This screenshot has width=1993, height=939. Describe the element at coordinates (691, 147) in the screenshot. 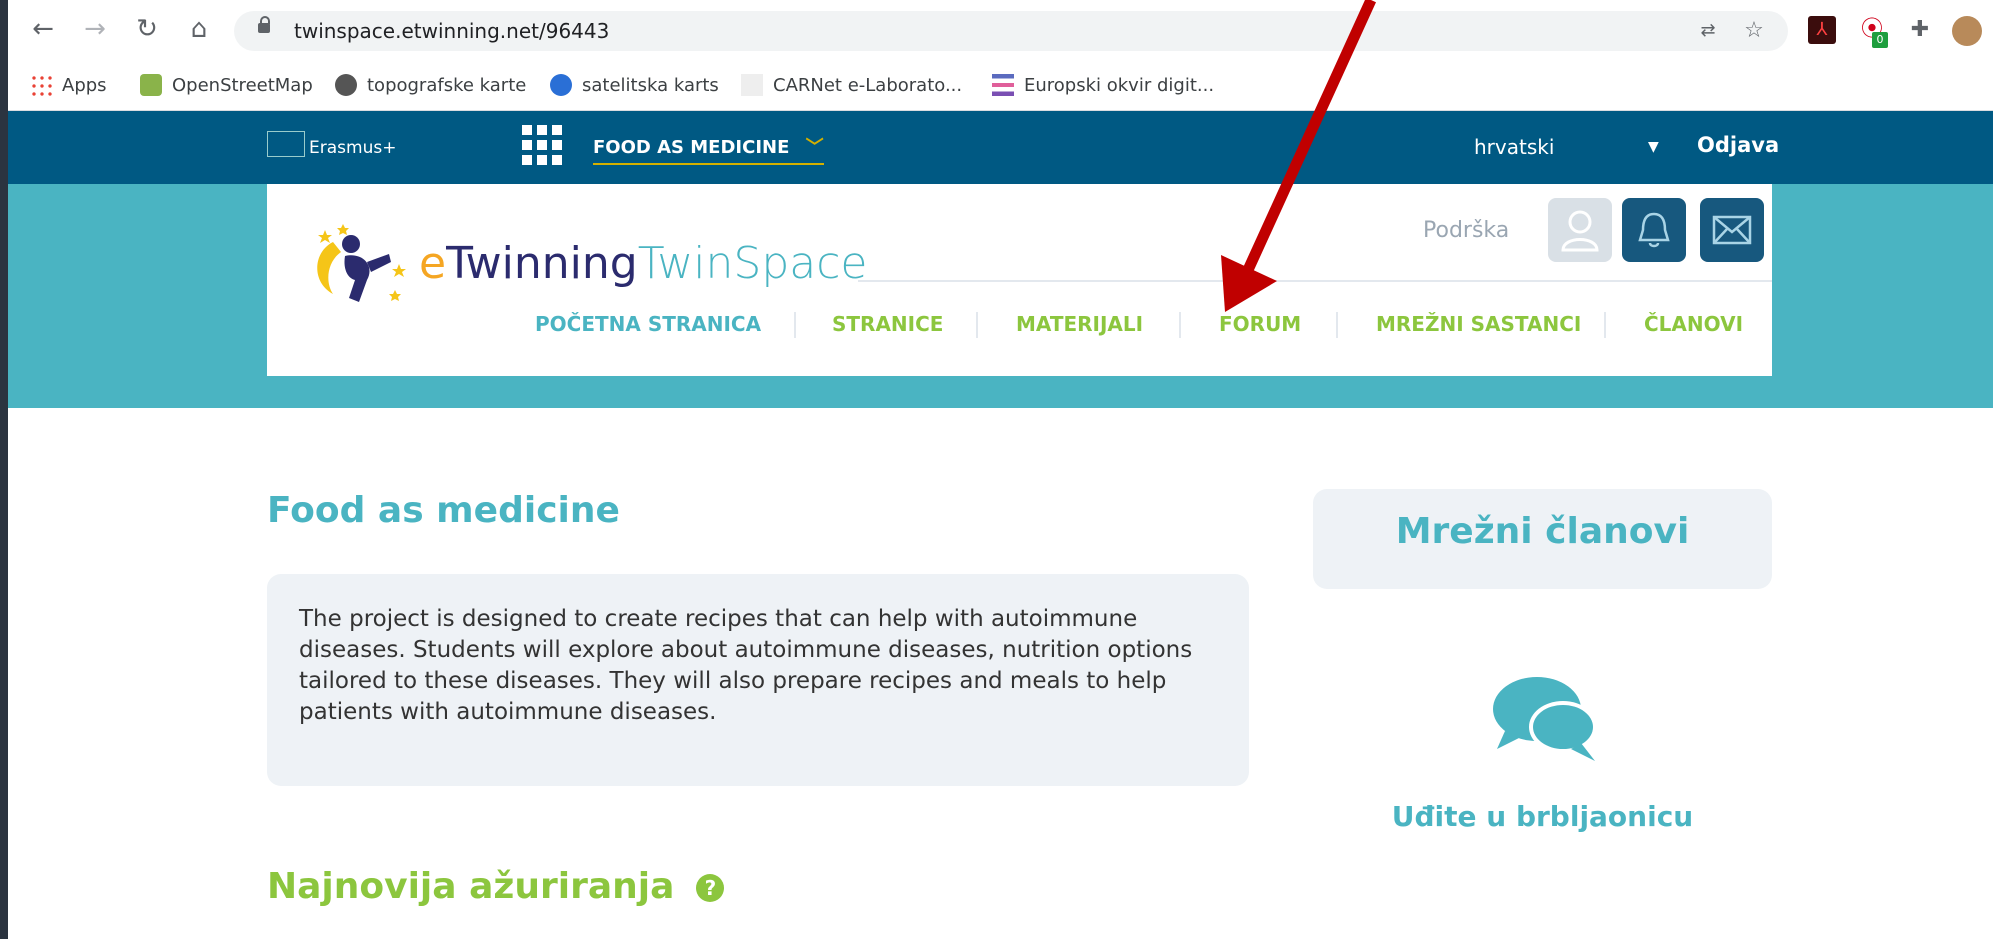

I see `project-menu-label: FOOD AS MEDICINE` at that location.